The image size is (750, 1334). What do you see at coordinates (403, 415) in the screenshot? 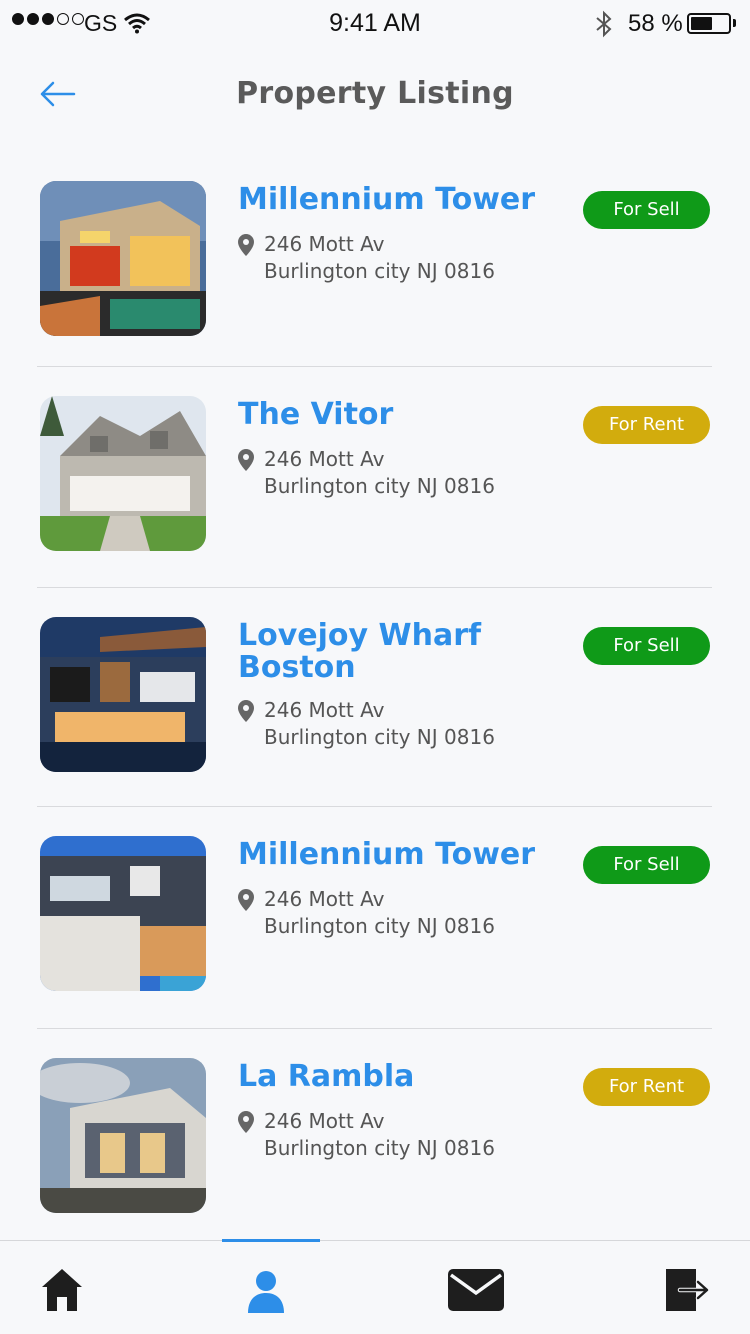
I see `property-name: The Vitor` at bounding box center [403, 415].